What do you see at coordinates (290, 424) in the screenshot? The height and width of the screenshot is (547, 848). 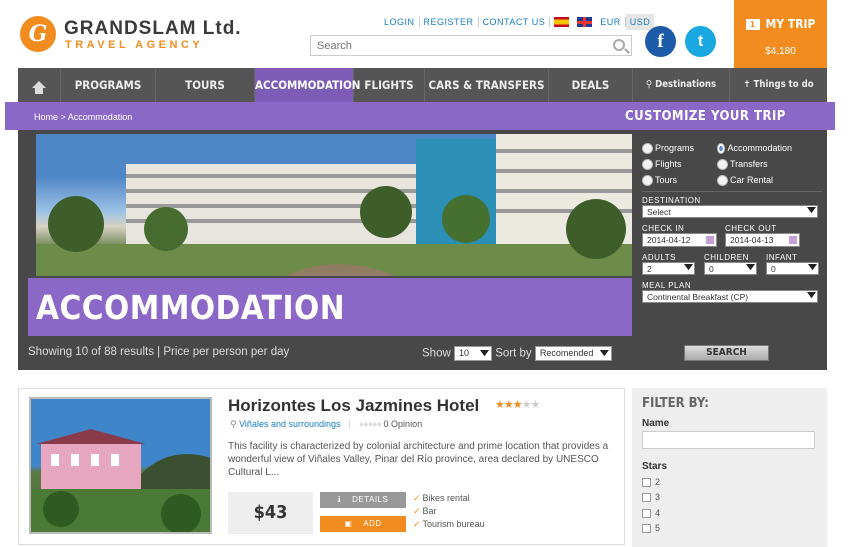 I see `hotel-location-label: Viñales and surroundings` at bounding box center [290, 424].